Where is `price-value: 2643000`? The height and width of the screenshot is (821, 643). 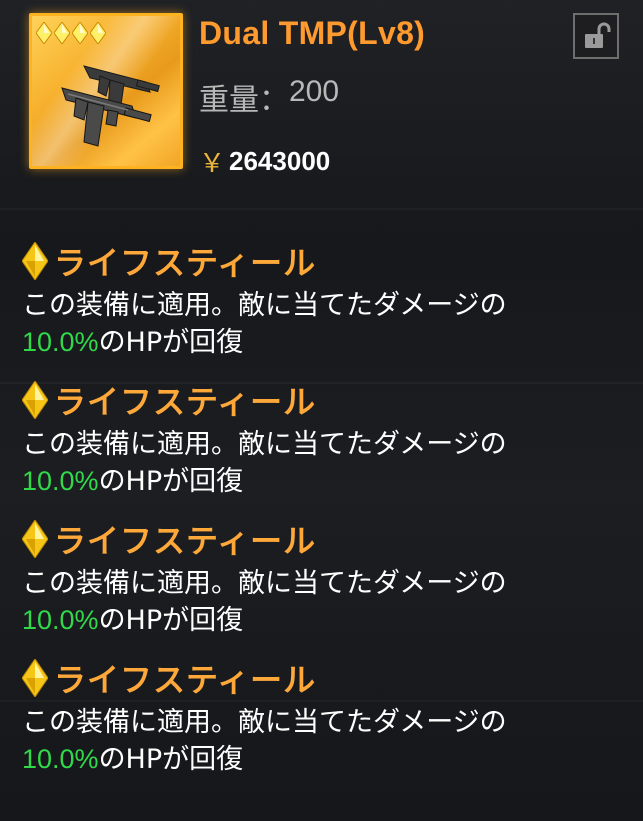 price-value: 2643000 is located at coordinates (280, 161).